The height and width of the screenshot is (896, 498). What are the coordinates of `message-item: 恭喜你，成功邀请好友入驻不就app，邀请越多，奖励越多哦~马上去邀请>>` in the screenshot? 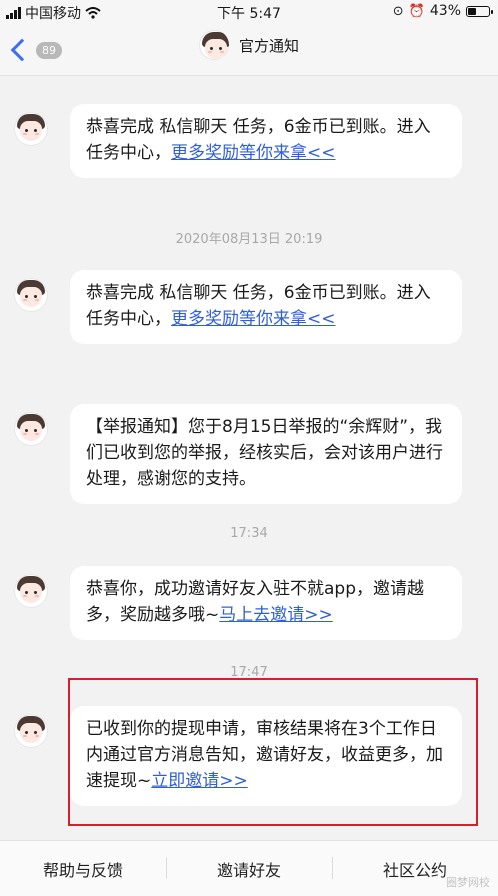 It's located at (238, 603).